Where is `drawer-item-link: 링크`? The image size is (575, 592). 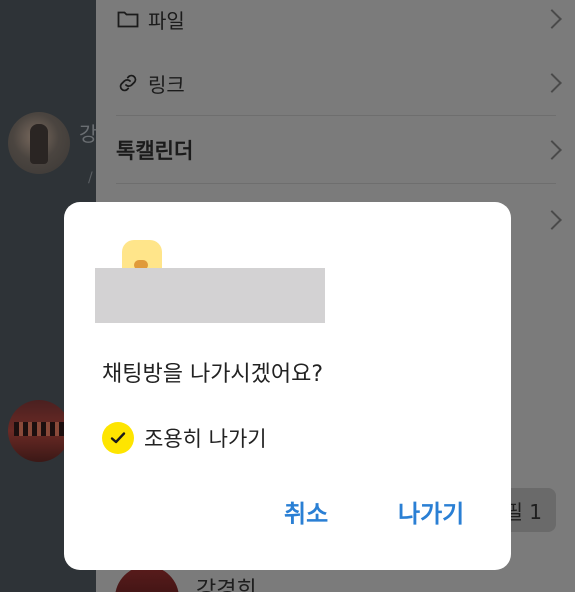 drawer-item-link: 링크 is located at coordinates (335, 83).